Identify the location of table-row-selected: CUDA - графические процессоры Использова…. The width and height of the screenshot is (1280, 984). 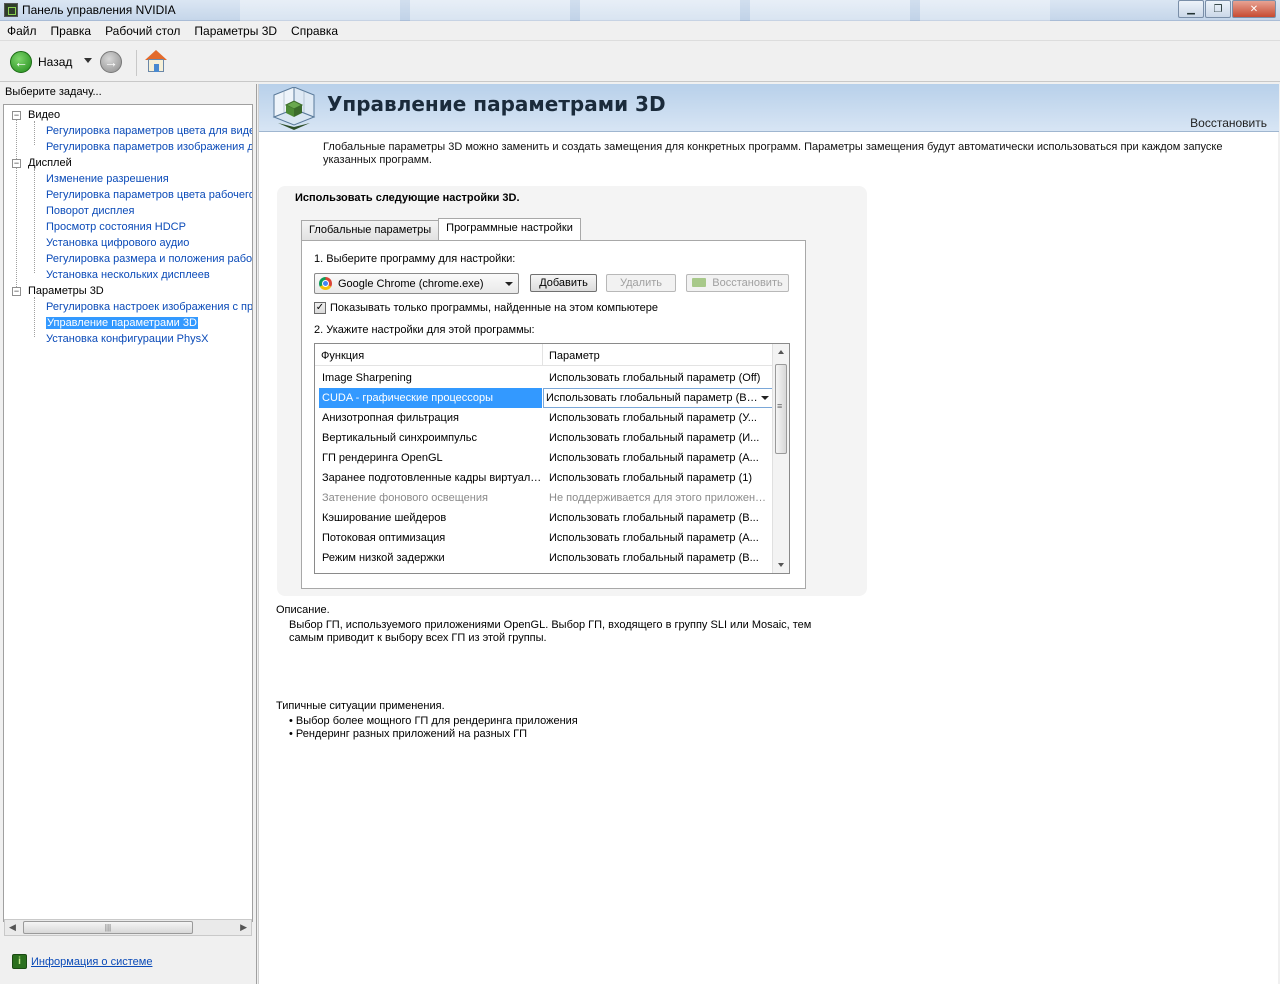
(544, 398).